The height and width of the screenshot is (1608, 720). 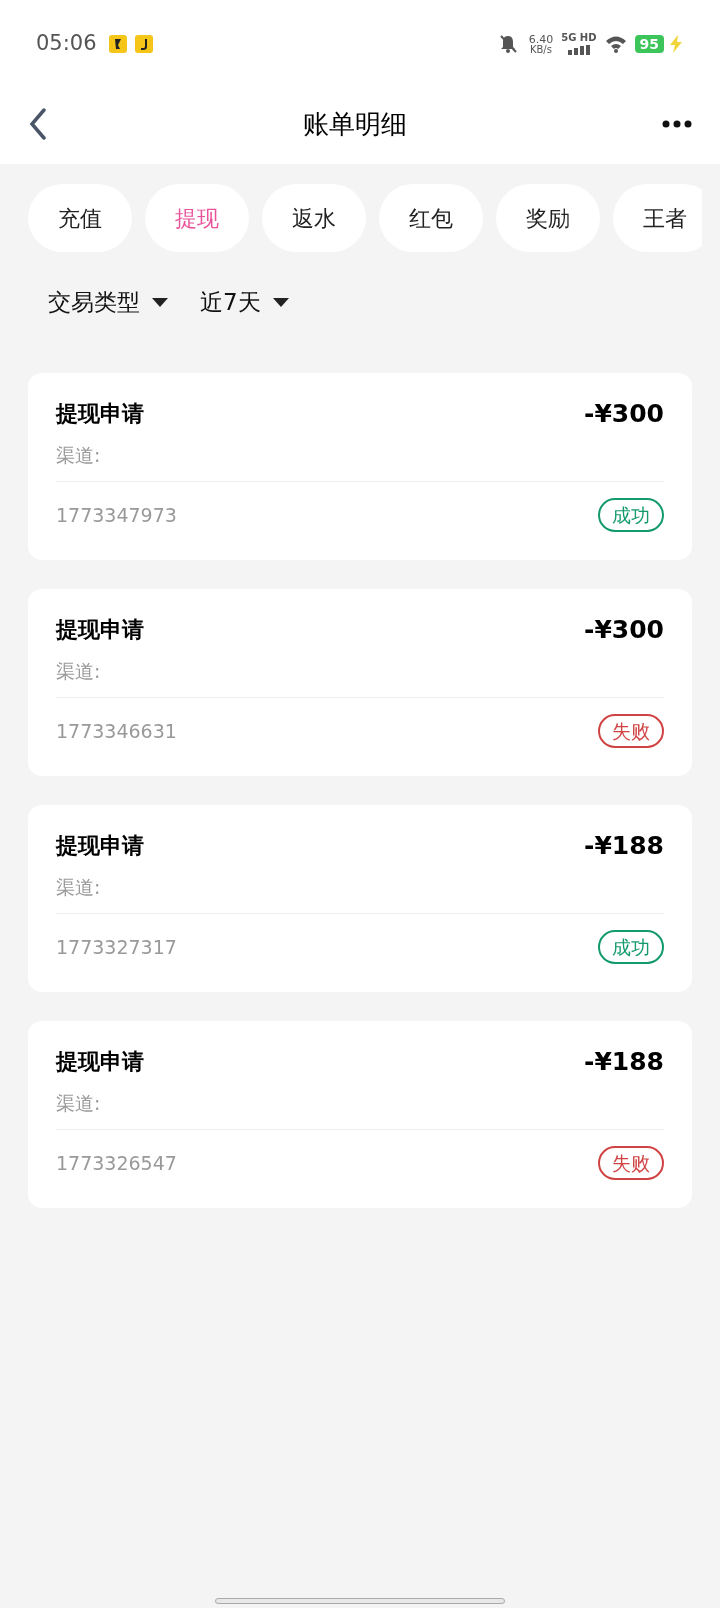 What do you see at coordinates (540, 49) in the screenshot?
I see `network-speed-unit: KB/s` at bounding box center [540, 49].